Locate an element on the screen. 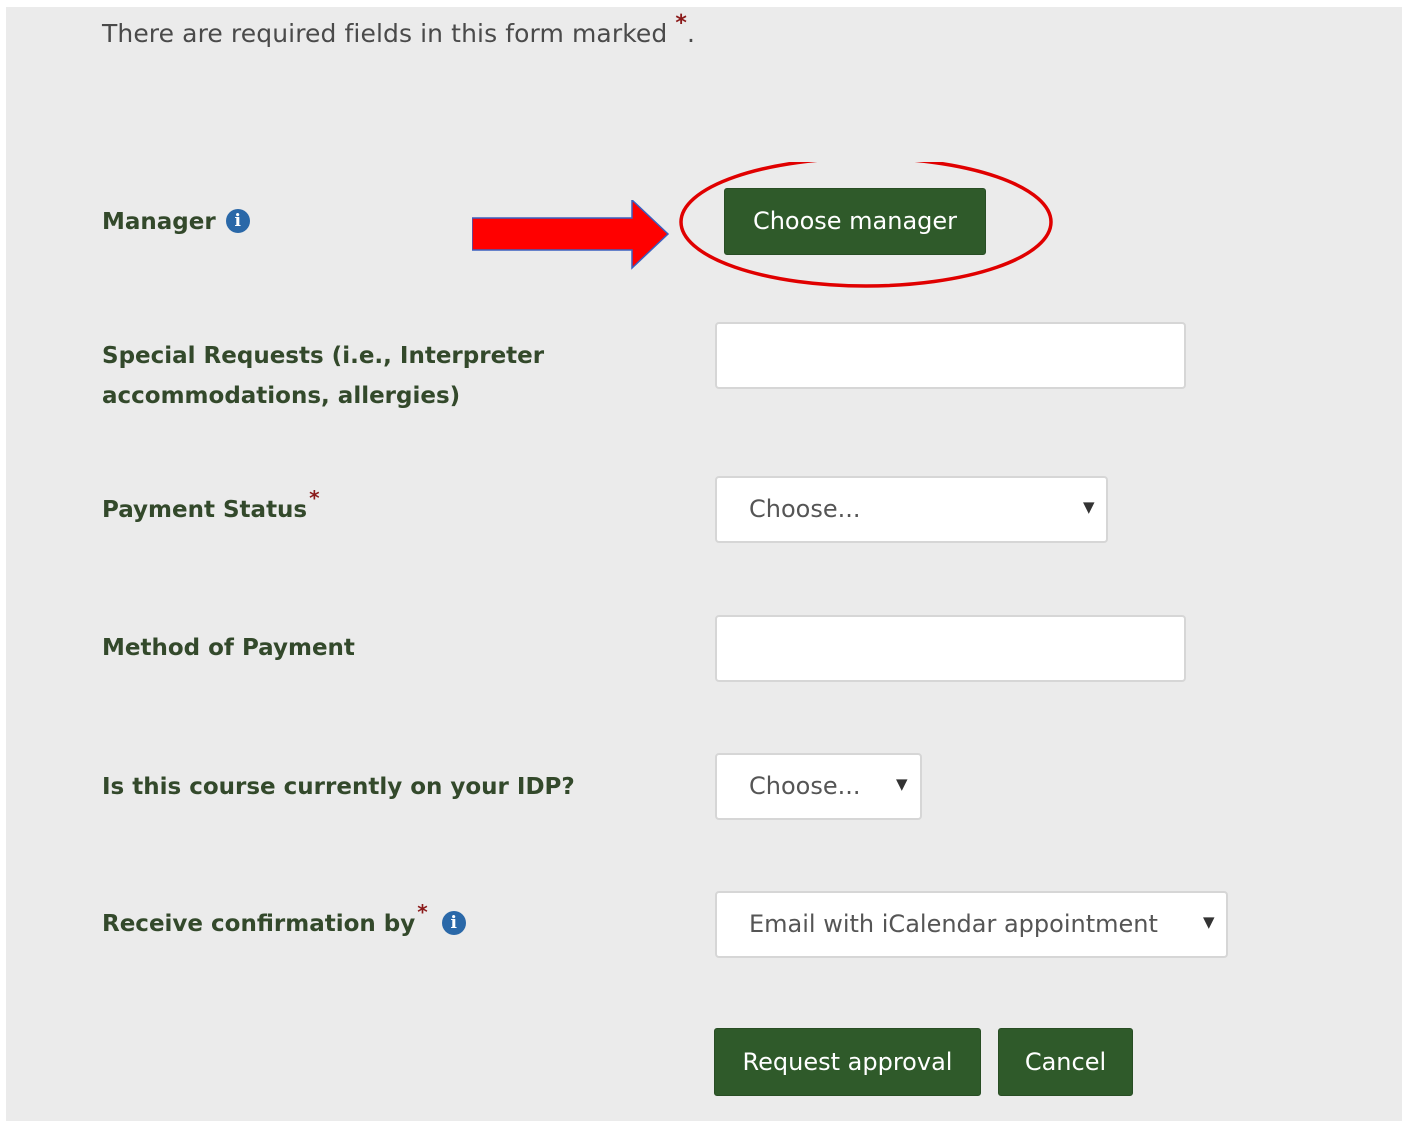 The width and height of the screenshot is (1407, 1127). notice-period: . is located at coordinates (691, 33).